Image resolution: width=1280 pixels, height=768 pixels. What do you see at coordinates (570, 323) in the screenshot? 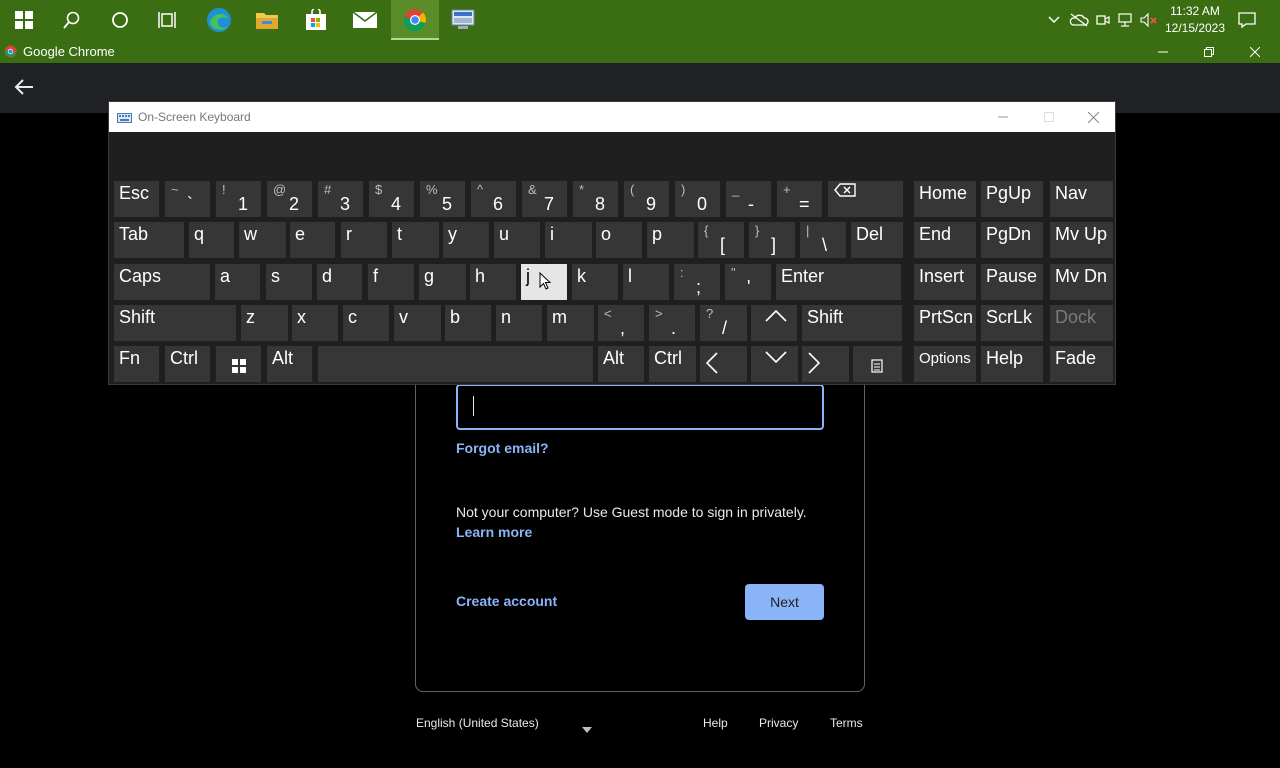
I see `key-m: m` at bounding box center [570, 323].